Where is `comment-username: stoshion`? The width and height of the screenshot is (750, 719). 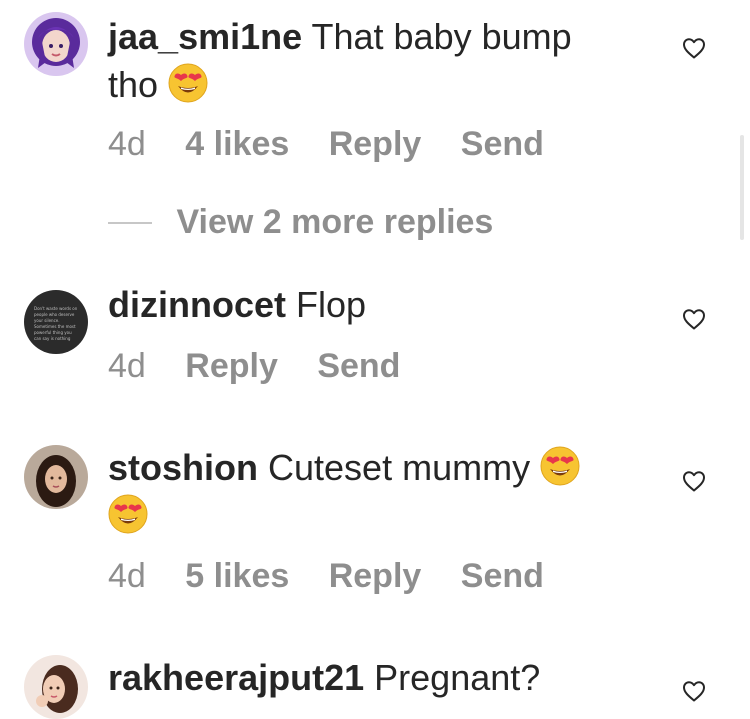 comment-username: stoshion is located at coordinates (183, 467).